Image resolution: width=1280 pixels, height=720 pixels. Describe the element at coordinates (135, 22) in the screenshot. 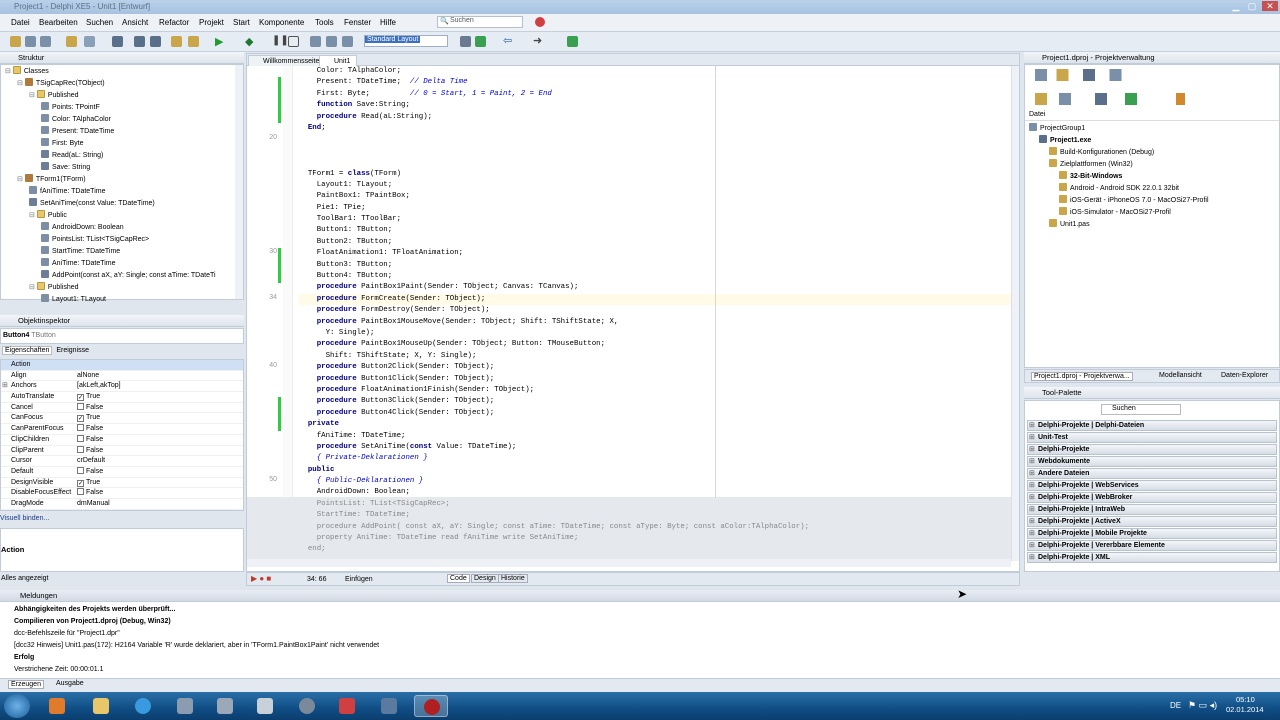

I see `menu-ansicht: Ansicht` at that location.